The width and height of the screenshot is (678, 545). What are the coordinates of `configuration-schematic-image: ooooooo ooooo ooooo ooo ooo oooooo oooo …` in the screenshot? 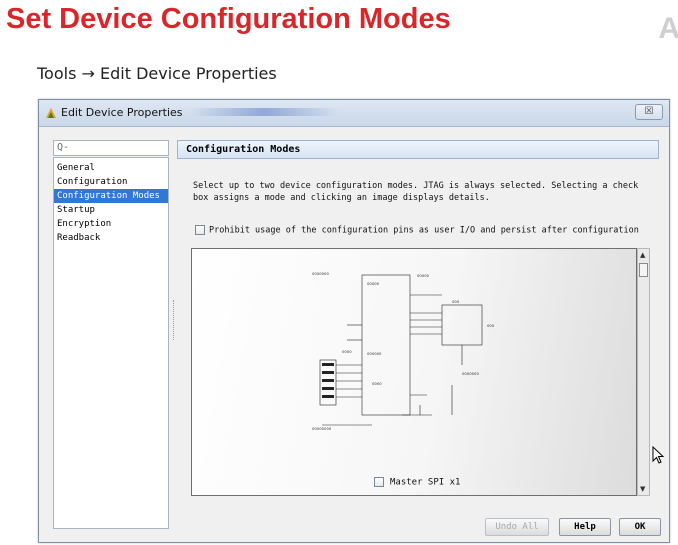 It's located at (412, 352).